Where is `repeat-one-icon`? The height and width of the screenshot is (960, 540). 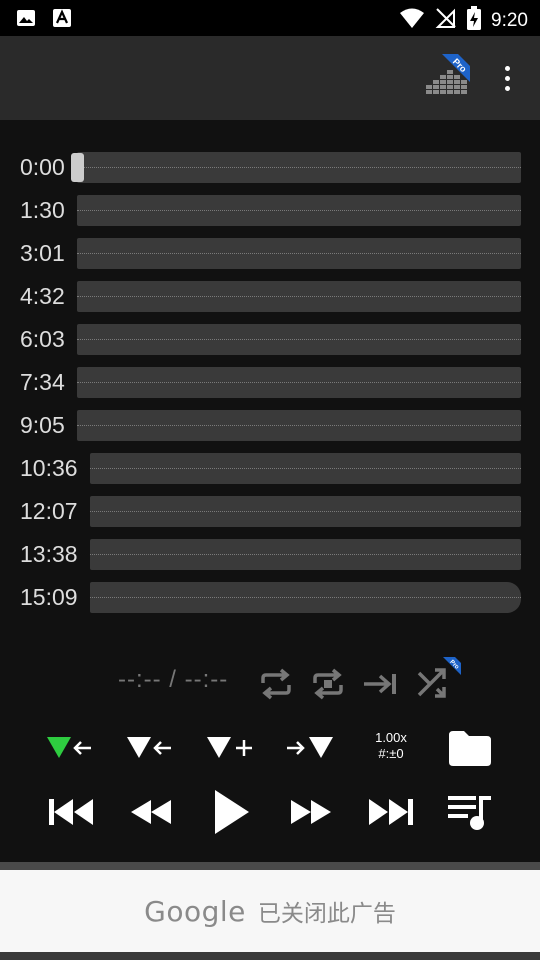
repeat-one-icon is located at coordinates (328, 684).